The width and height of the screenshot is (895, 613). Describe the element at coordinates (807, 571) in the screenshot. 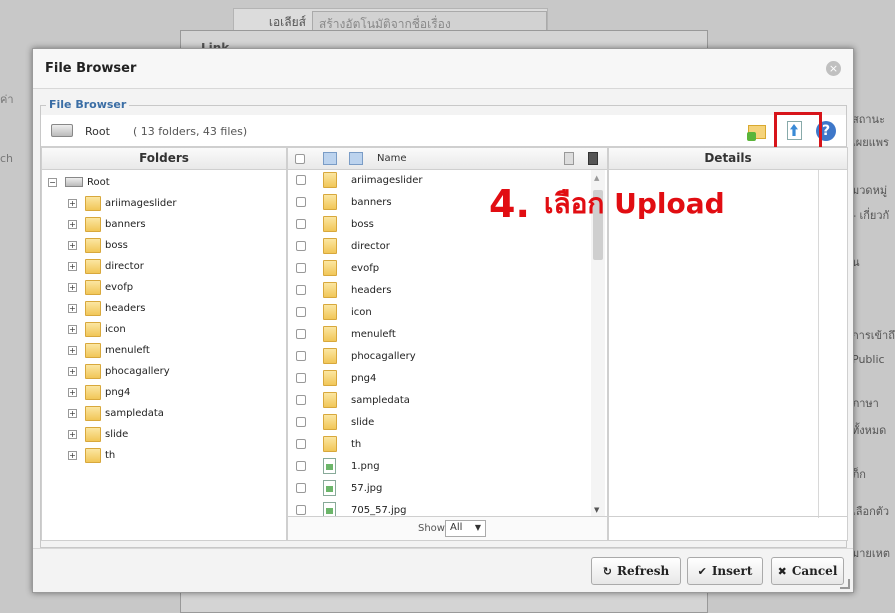

I see `cancel-button: ✖ Cancel` at that location.